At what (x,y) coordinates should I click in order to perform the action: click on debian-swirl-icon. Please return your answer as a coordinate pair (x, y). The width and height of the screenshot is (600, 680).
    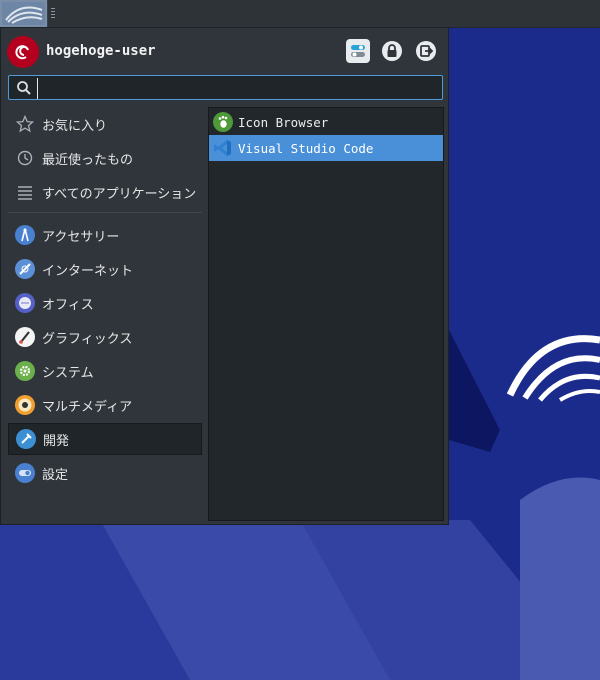
    Looking at the image, I should click on (23, 13).